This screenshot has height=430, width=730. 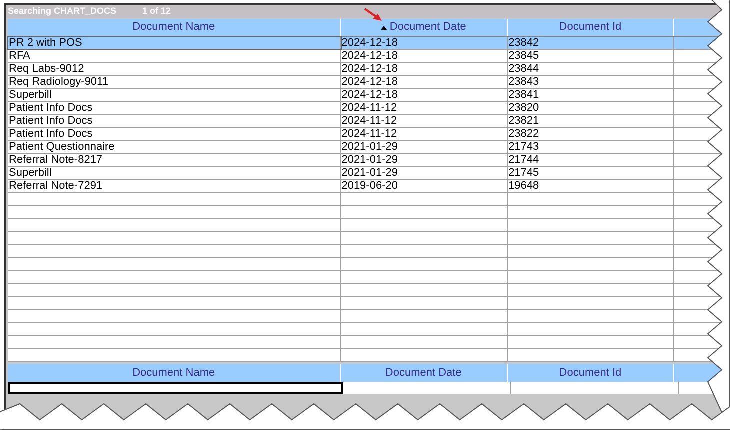 I want to click on table-cell: 21745, so click(x=591, y=173).